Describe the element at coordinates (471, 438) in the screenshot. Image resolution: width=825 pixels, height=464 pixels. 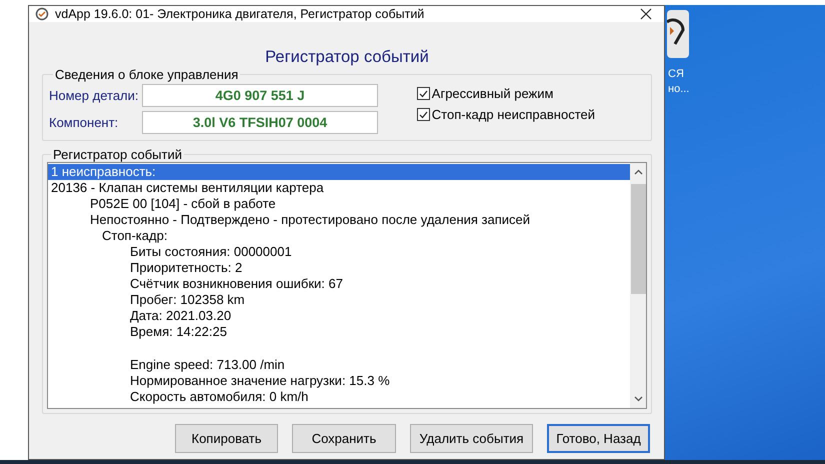
I see `dialog-button: Удалить события` at that location.